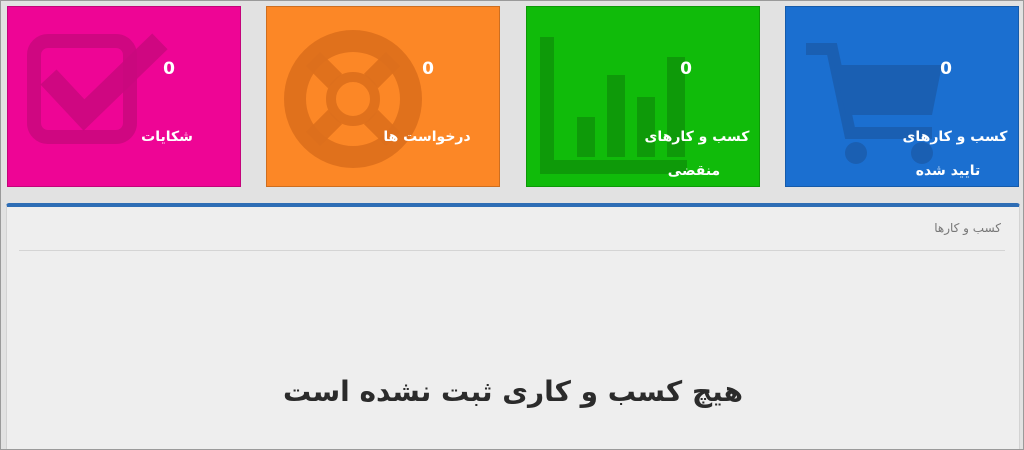  I want to click on tile-expired-businesses: 0 کسب و کارهای منقضی, so click(643, 96).